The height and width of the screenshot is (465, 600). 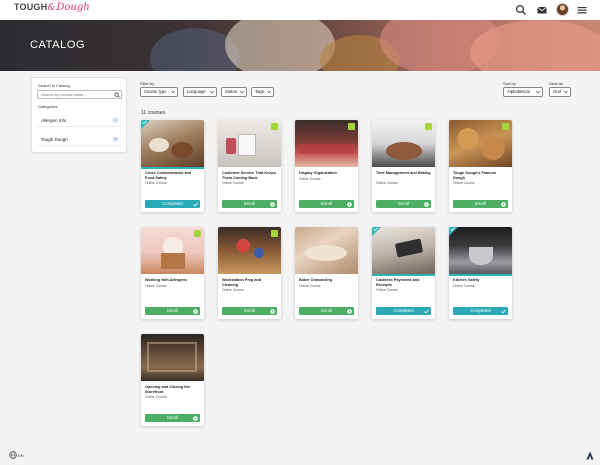 I want to click on filter-text: Tags, so click(x=259, y=91).